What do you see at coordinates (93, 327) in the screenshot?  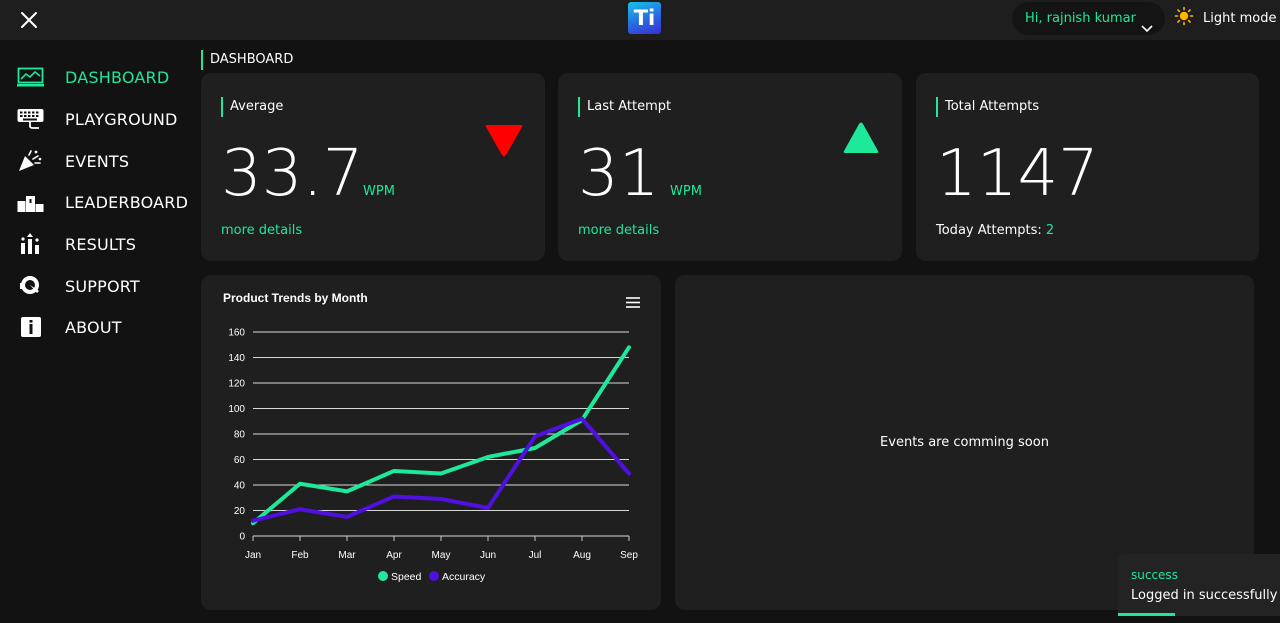 I see `sidebar-item-label: ABOUT` at bounding box center [93, 327].